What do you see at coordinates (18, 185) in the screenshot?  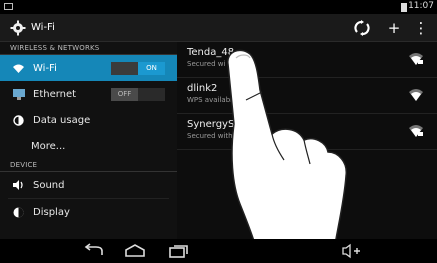 I see `speaker-icon` at bounding box center [18, 185].